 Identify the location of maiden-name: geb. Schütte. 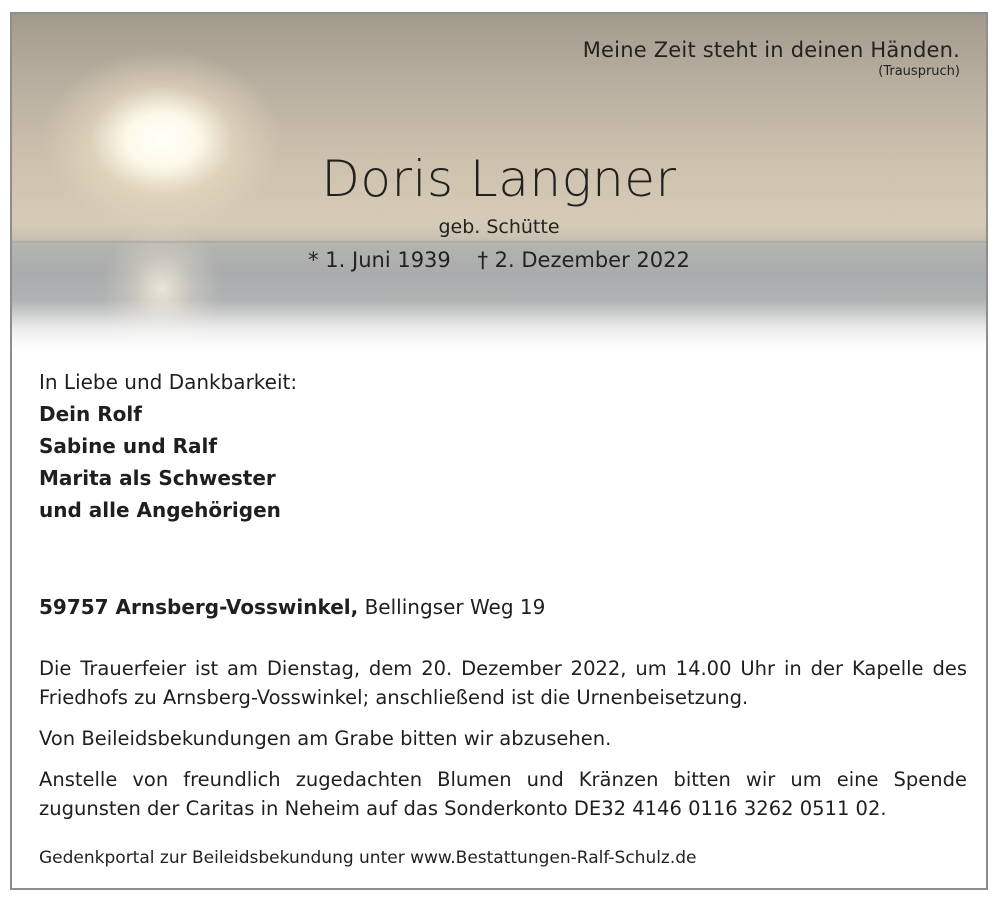
(499, 227).